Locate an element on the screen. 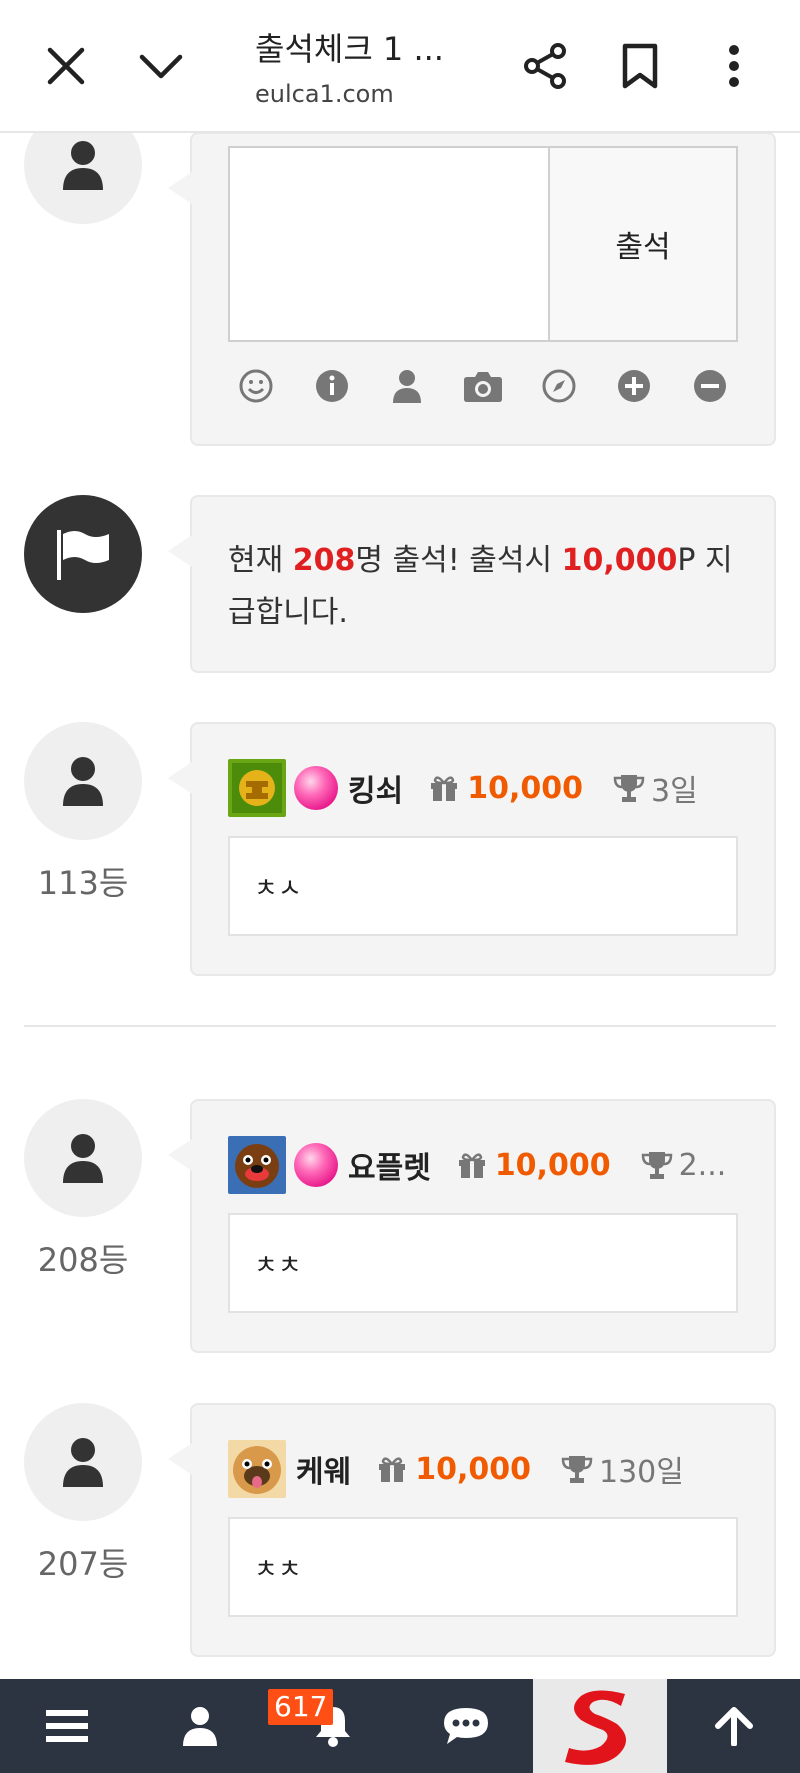  minus-circle-icon is located at coordinates (710, 386).